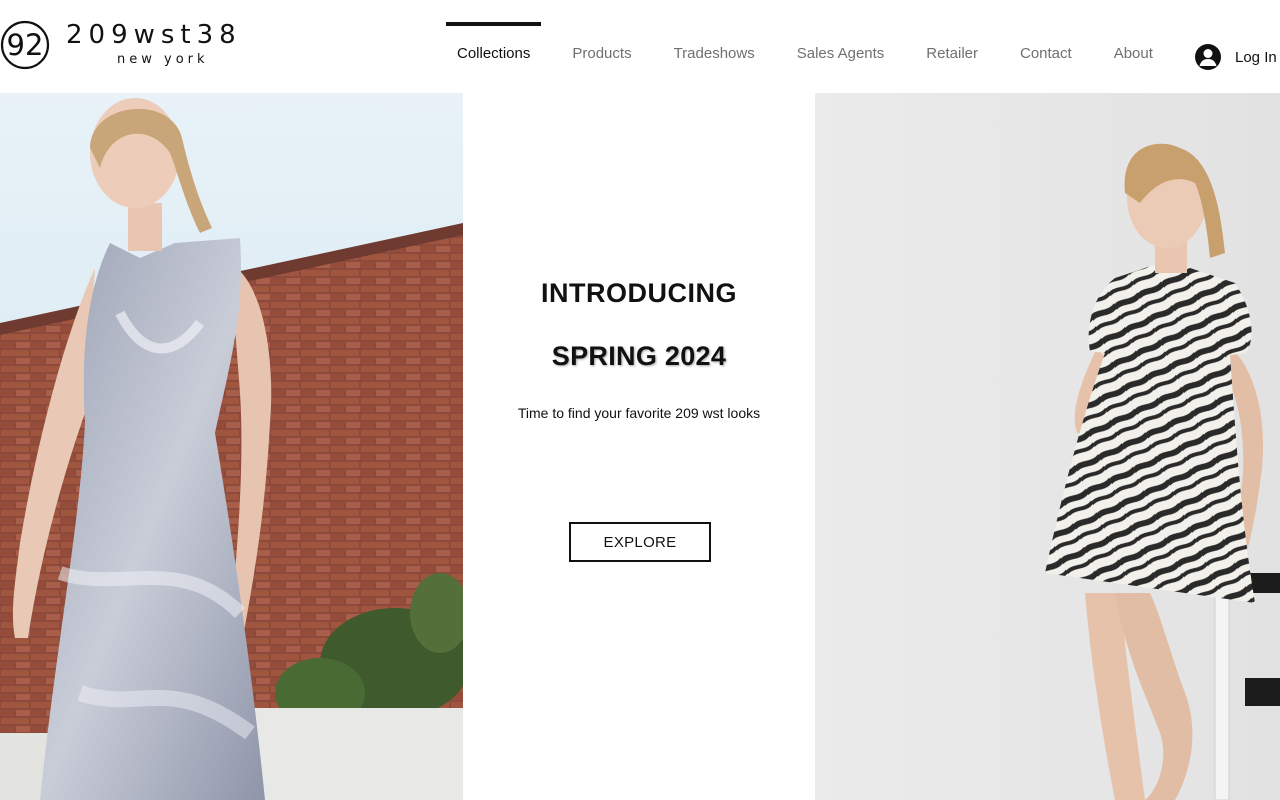  Describe the element at coordinates (639, 413) in the screenshot. I see `hero-tagline: Time to find your favorite 209 wst looks` at that location.